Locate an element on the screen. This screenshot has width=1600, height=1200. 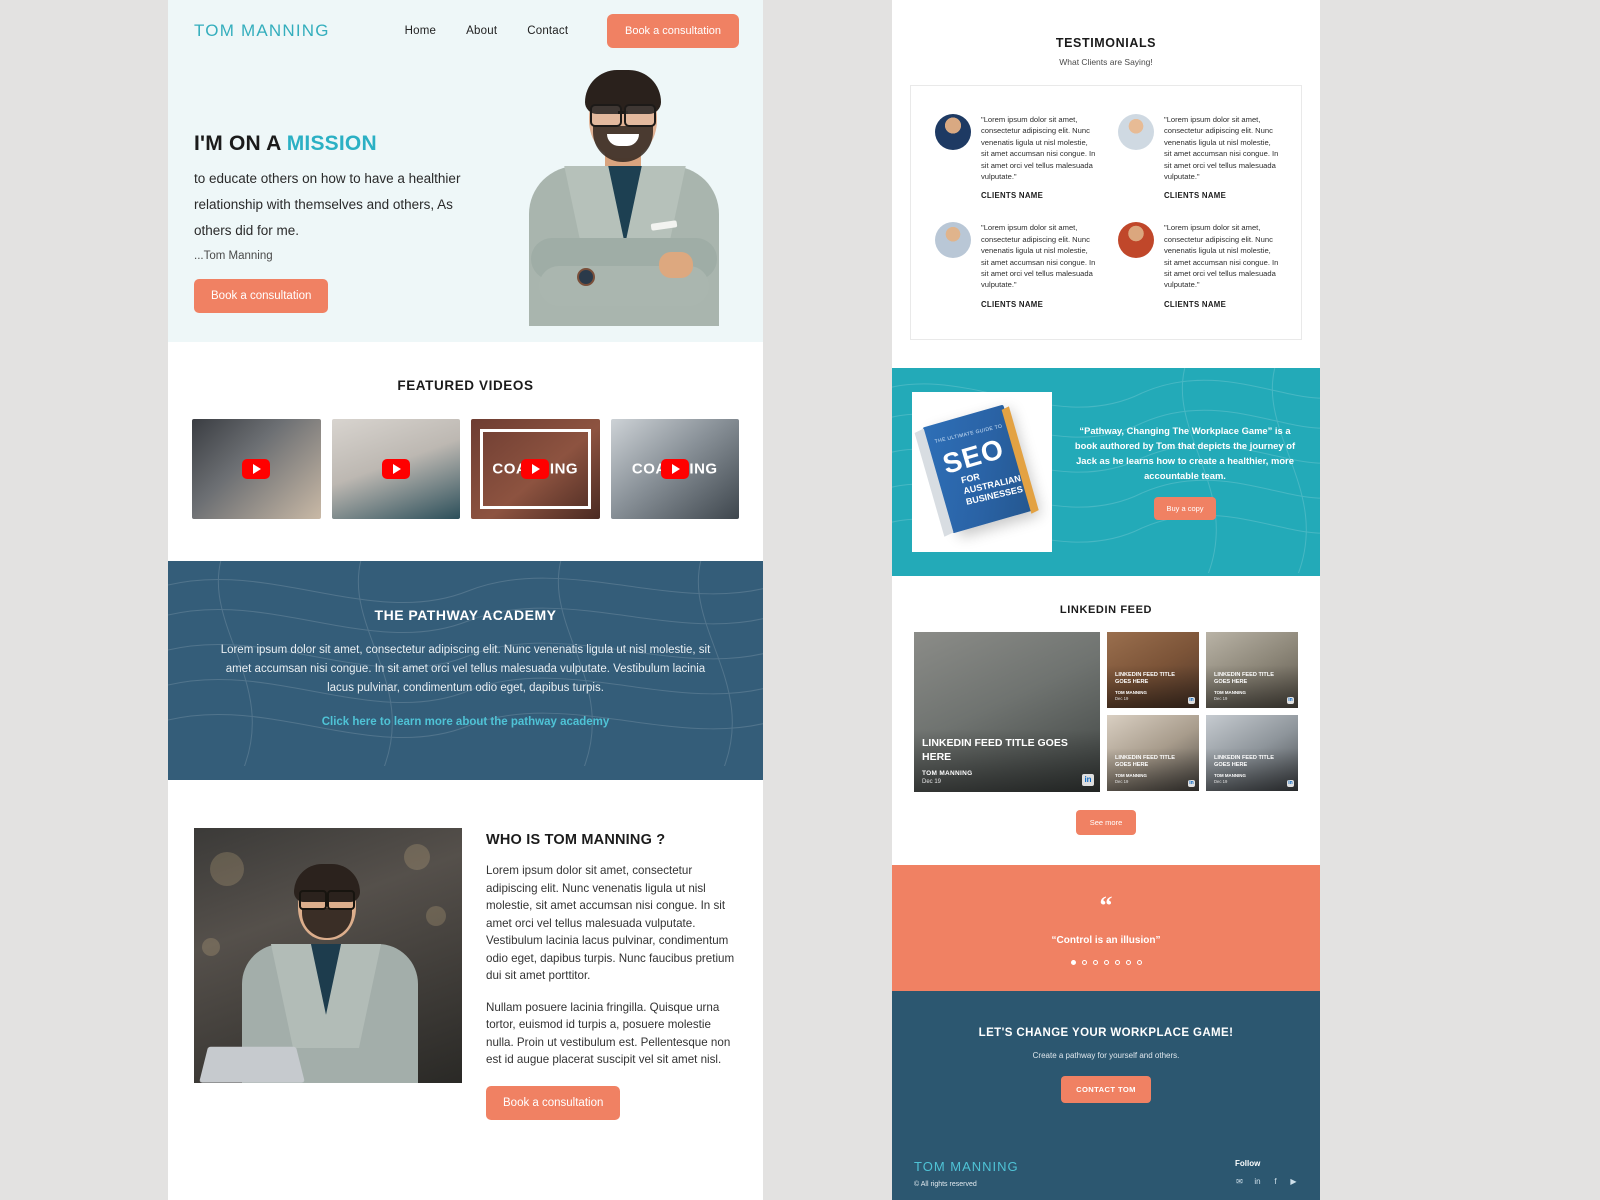
youtube-icon: ▶ is located at coordinates (1293, 1181).